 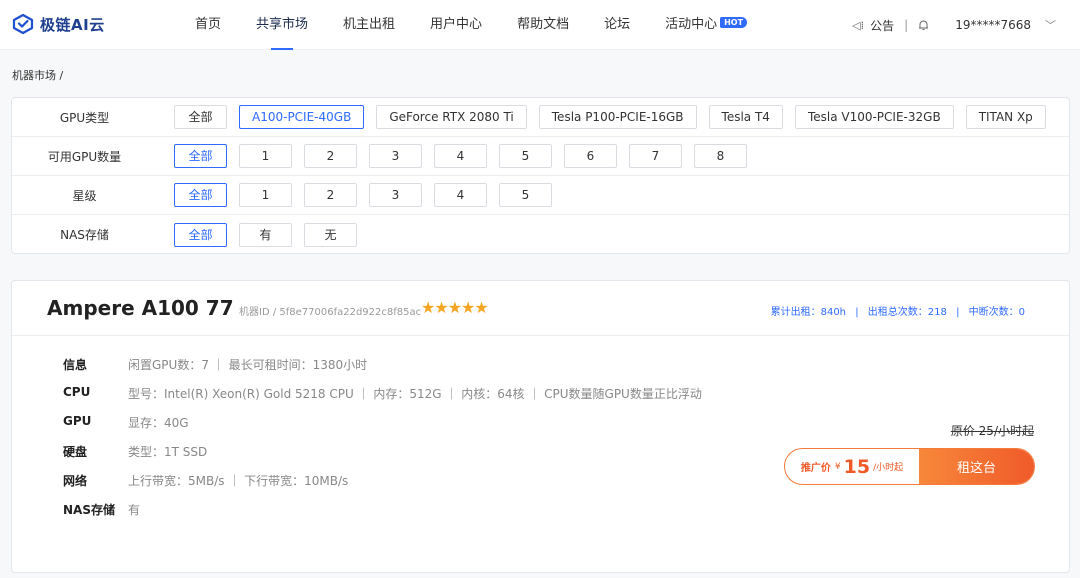 What do you see at coordinates (815, 468) in the screenshot?
I see `promo-label: 推广价` at bounding box center [815, 468].